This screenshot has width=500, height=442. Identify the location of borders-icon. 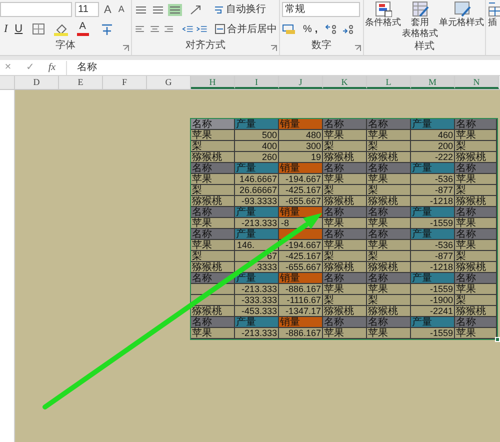
(39, 29).